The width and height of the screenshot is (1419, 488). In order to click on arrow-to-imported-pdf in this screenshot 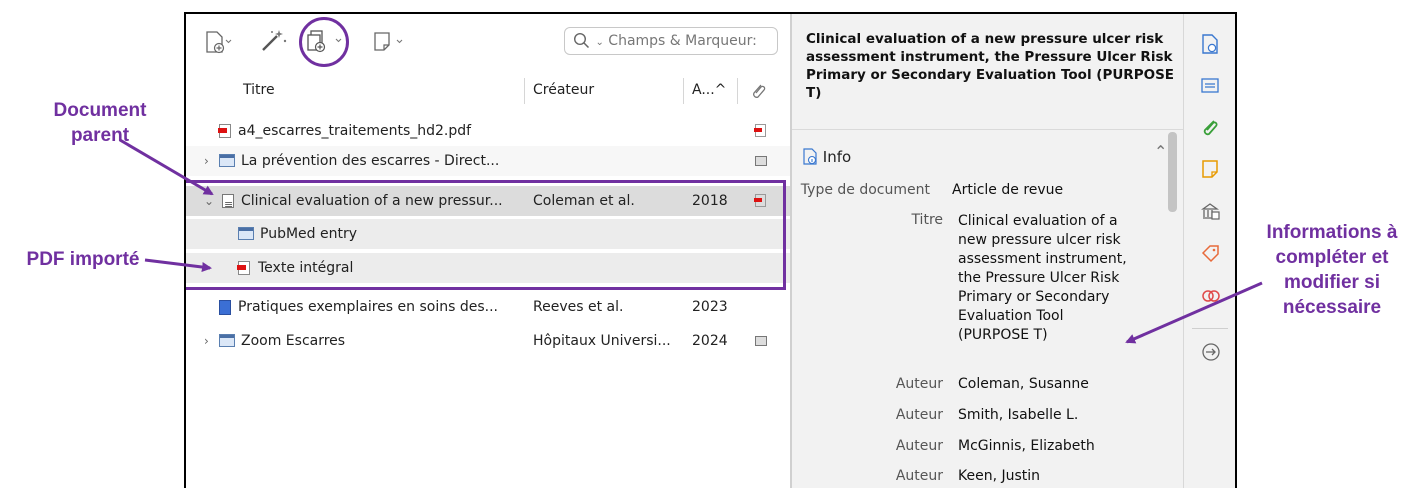, I will do `click(178, 265)`.